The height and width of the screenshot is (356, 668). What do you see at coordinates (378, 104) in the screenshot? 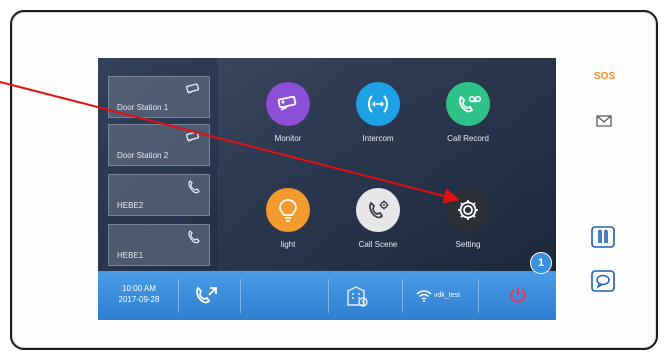
I see `intercom-icon` at bounding box center [378, 104].